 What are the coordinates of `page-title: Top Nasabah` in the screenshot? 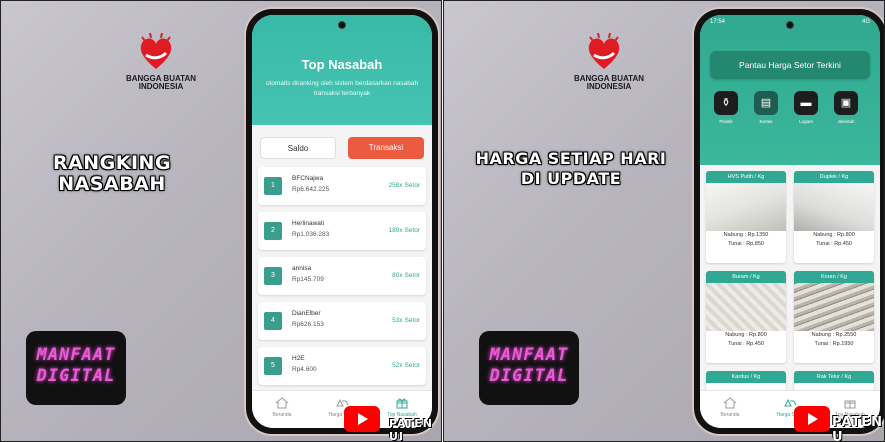 It's located at (342, 64).